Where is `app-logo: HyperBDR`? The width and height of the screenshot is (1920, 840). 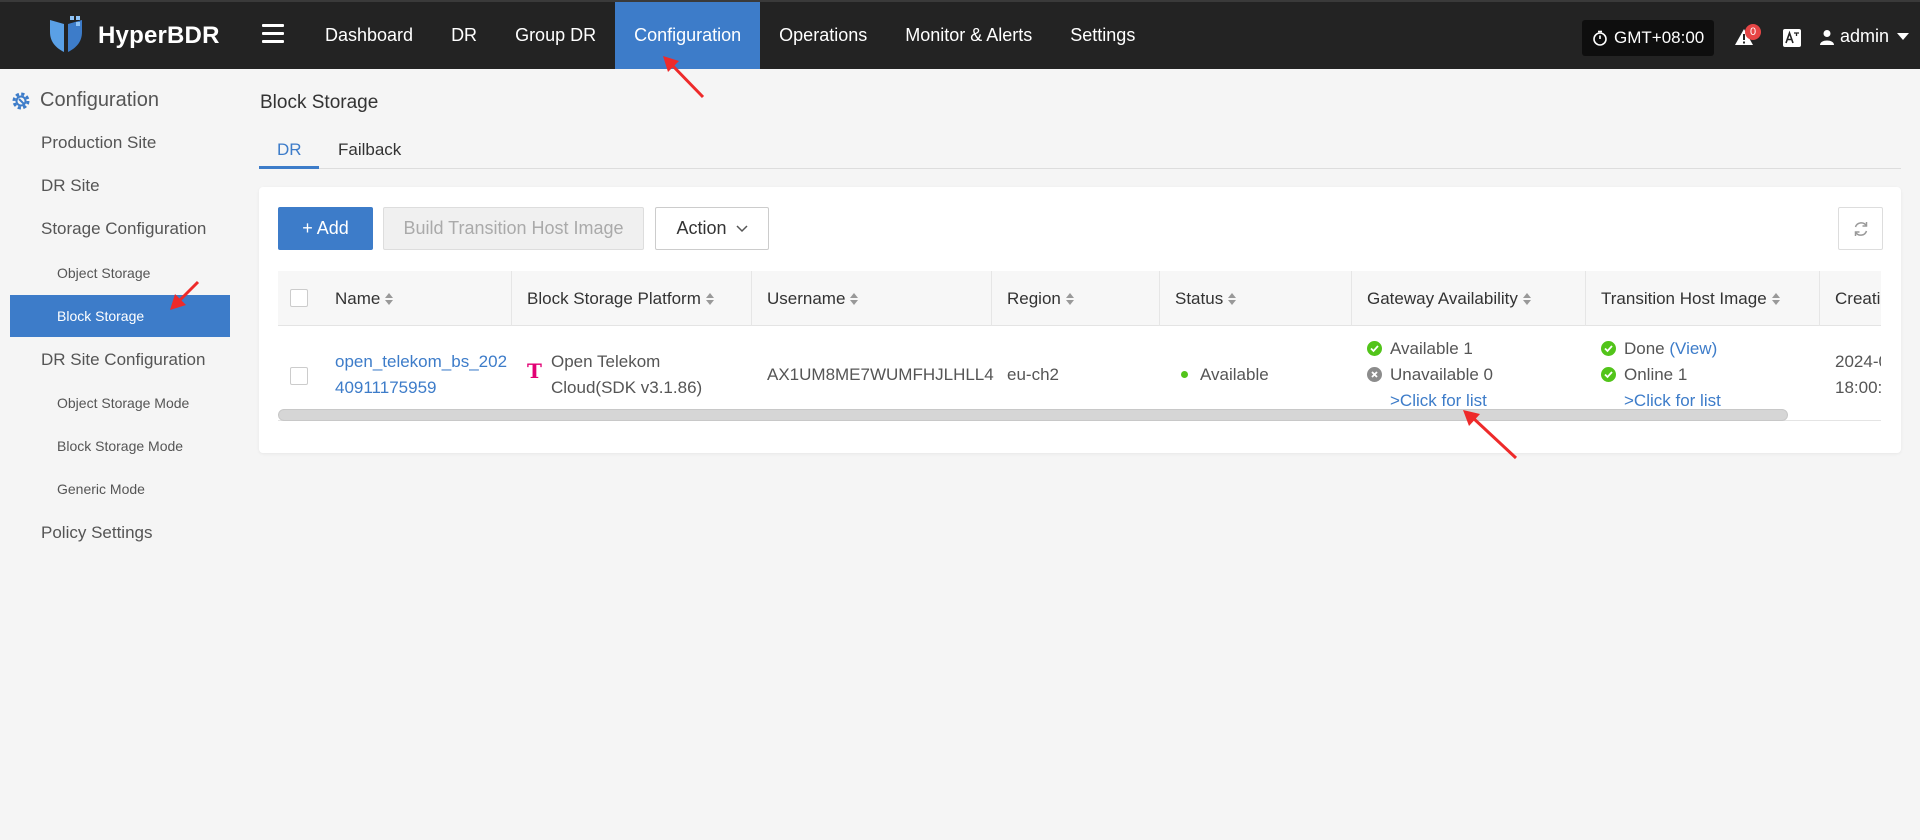 app-logo: HyperBDR is located at coordinates (132, 36).